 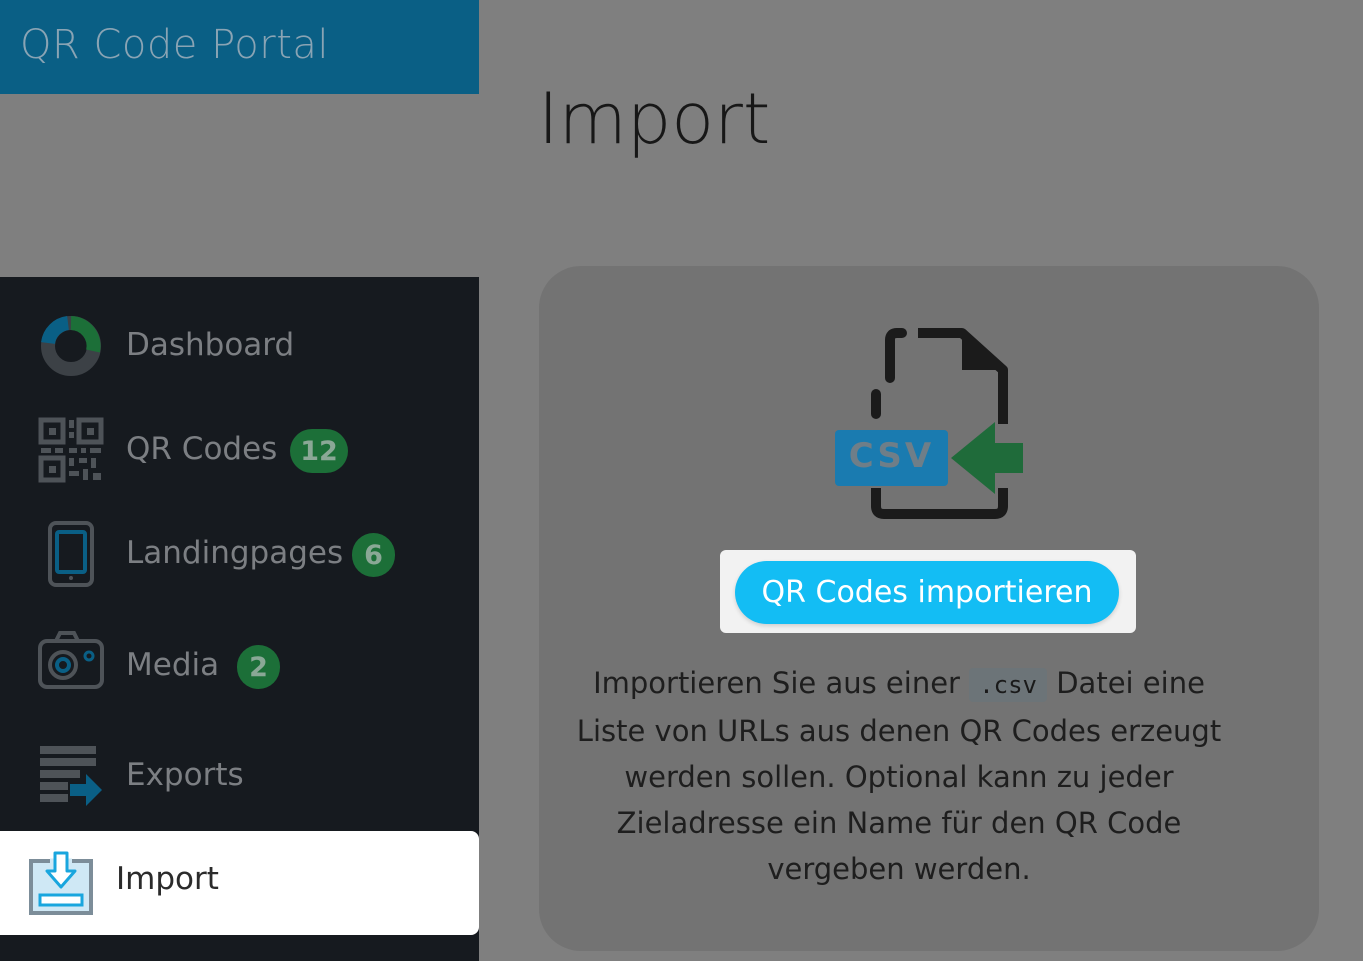 What do you see at coordinates (185, 775) in the screenshot?
I see `sidebar-item-label: Exports` at bounding box center [185, 775].